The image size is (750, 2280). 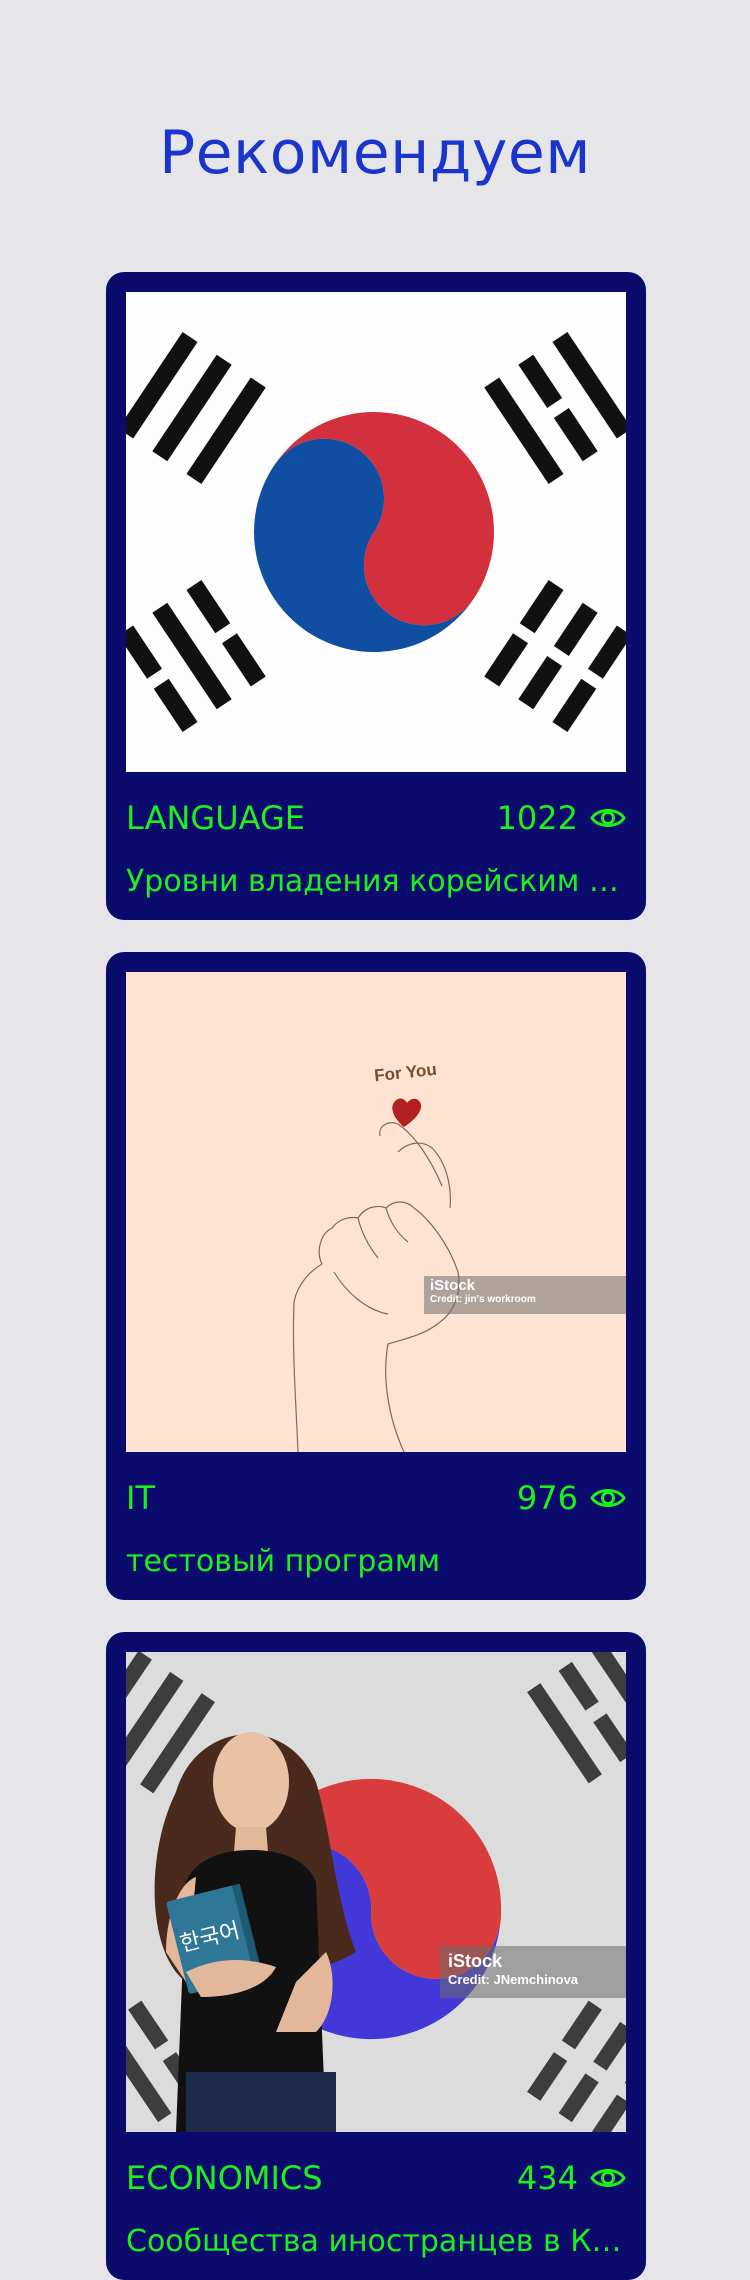 I want to click on stock-watermark: iStock Credit: jin's workroom, so click(x=525, y=1295).